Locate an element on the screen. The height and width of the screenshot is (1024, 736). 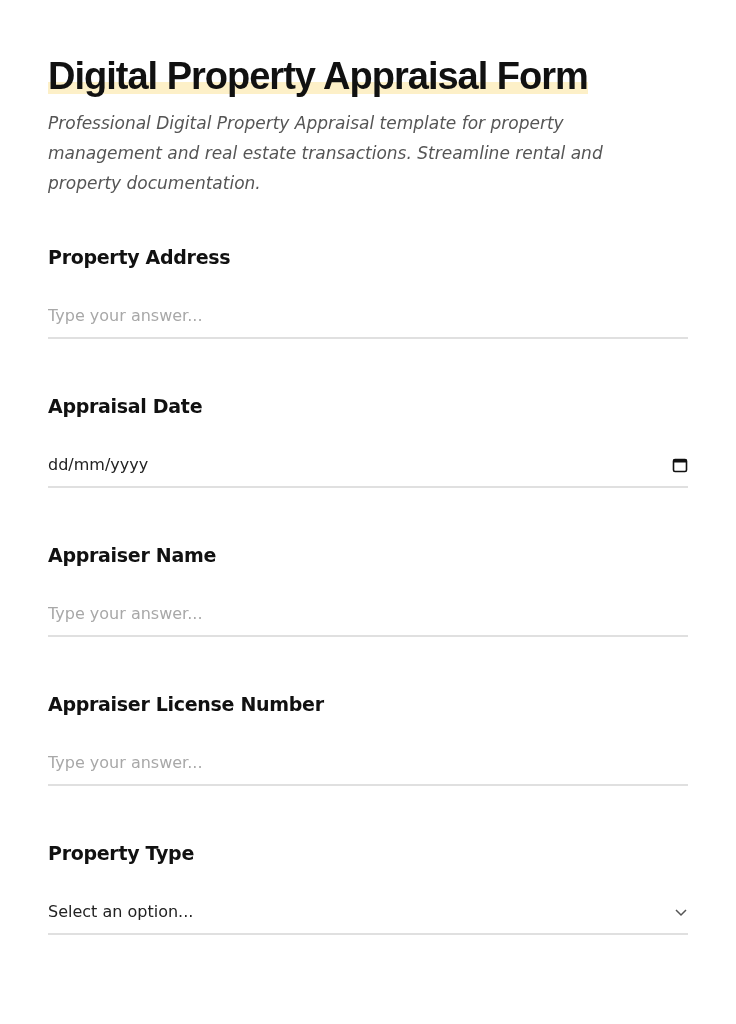
field-label: Appraisal Date is located at coordinates (126, 406).